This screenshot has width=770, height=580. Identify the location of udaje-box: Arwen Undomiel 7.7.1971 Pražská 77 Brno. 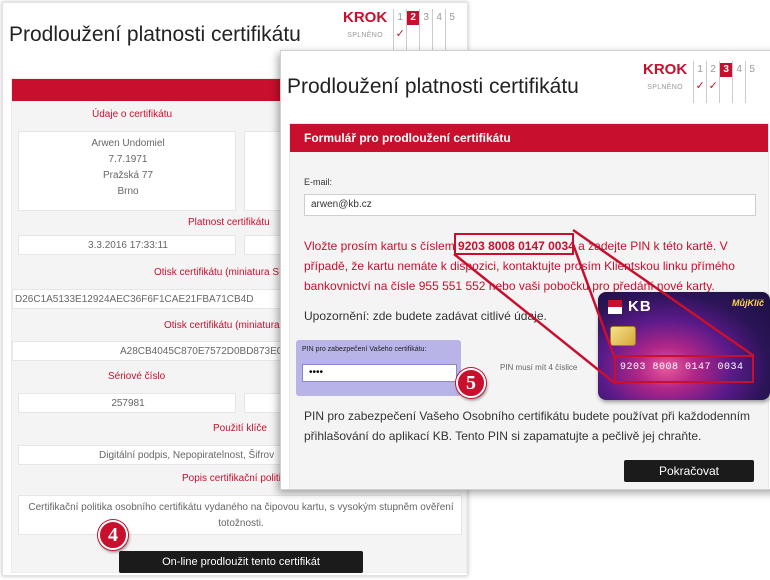
(127, 171).